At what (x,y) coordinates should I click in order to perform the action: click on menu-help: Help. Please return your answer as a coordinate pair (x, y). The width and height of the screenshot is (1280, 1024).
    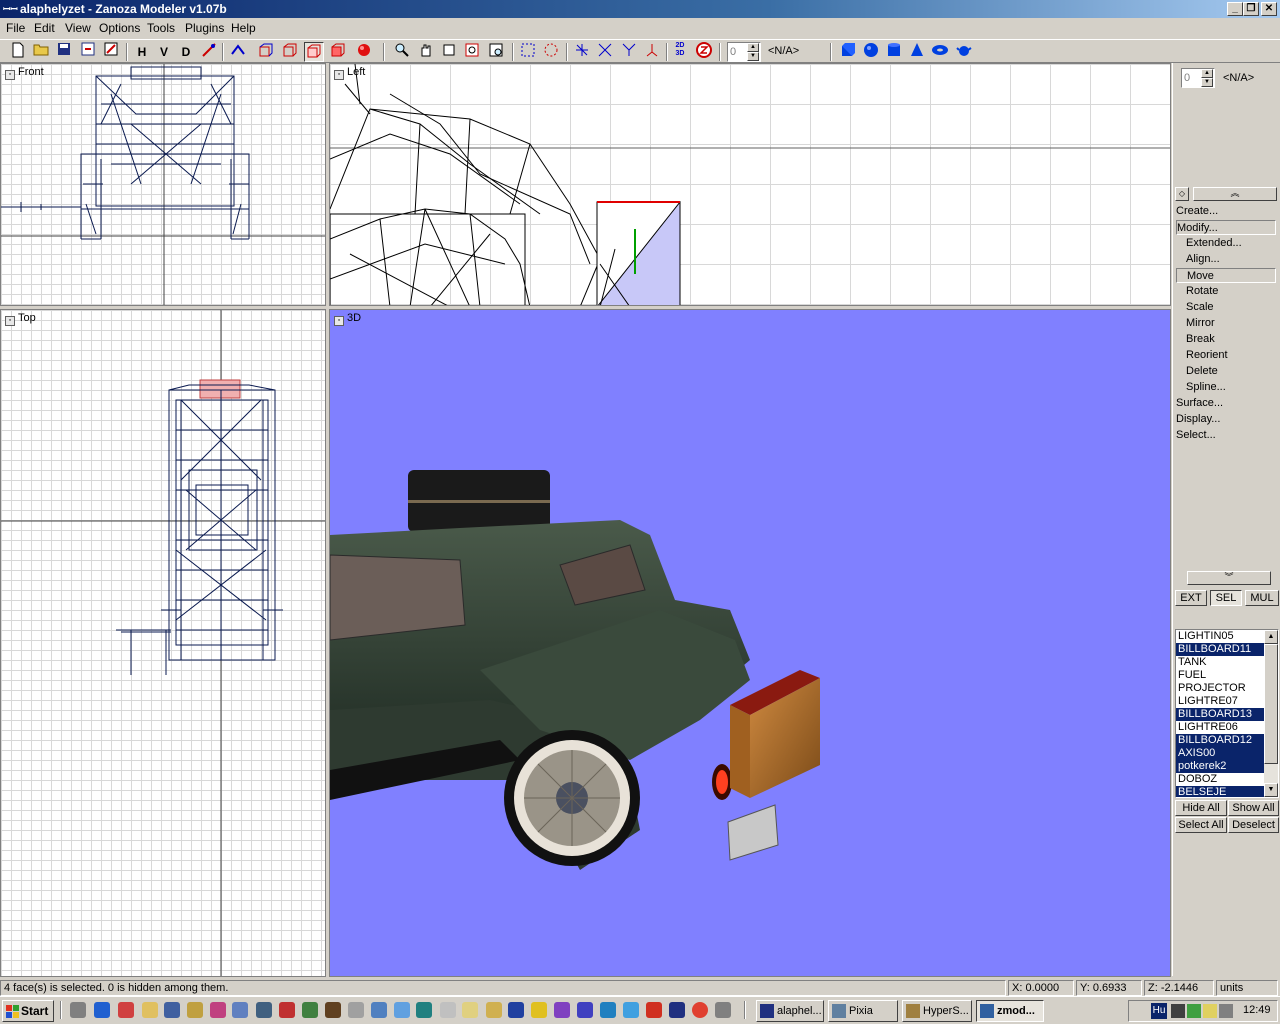
    Looking at the image, I should click on (243, 28).